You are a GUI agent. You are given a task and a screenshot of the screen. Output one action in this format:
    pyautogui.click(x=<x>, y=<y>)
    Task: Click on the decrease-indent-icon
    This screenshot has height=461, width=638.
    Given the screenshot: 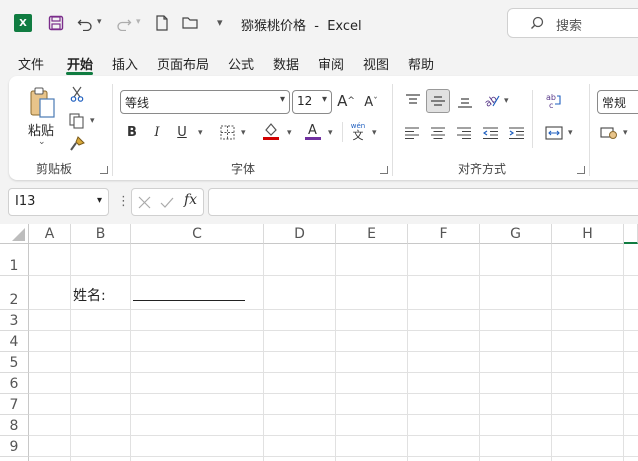 What is the action you would take?
    pyautogui.click(x=490, y=133)
    